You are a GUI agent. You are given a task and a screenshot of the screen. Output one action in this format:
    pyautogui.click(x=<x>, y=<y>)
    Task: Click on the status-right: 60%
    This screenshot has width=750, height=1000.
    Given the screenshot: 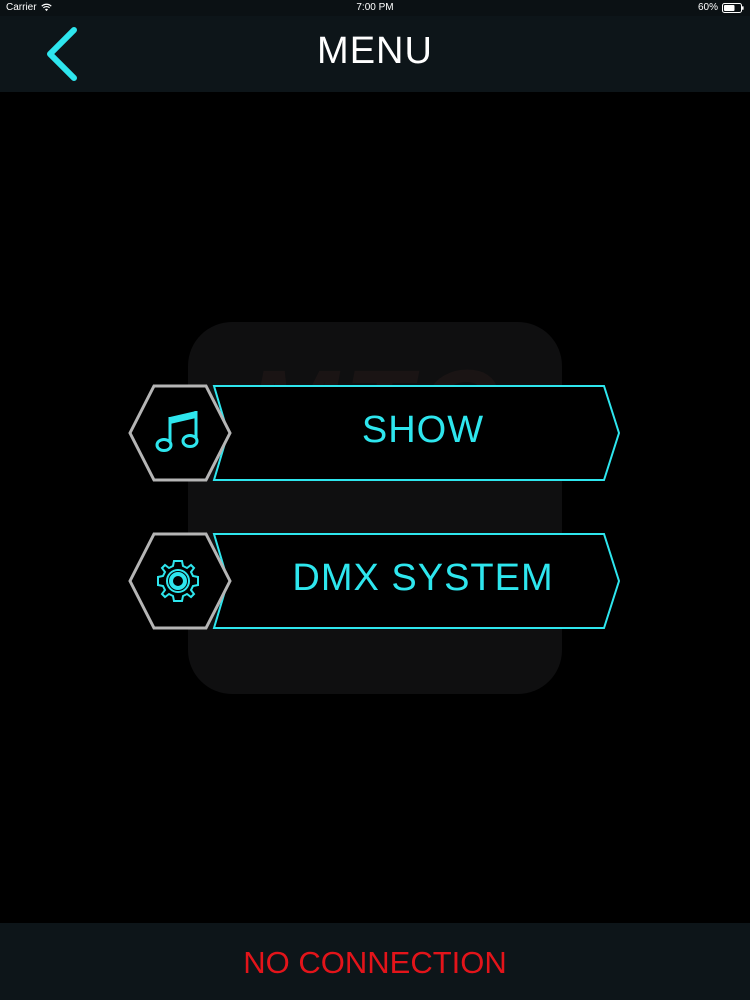 What is the action you would take?
    pyautogui.click(x=721, y=7)
    